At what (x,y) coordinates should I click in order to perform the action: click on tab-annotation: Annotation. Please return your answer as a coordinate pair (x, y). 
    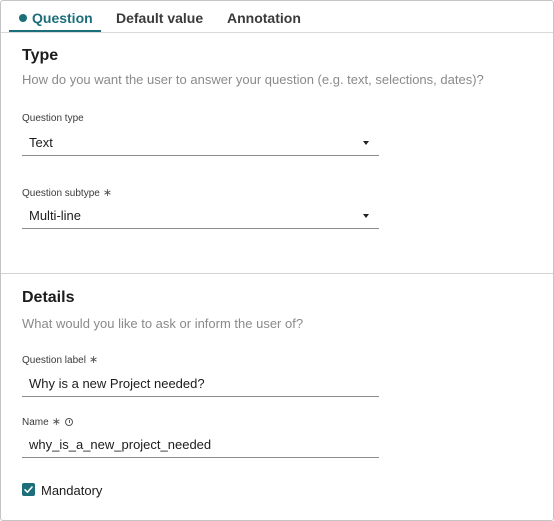
    Looking at the image, I should click on (264, 17).